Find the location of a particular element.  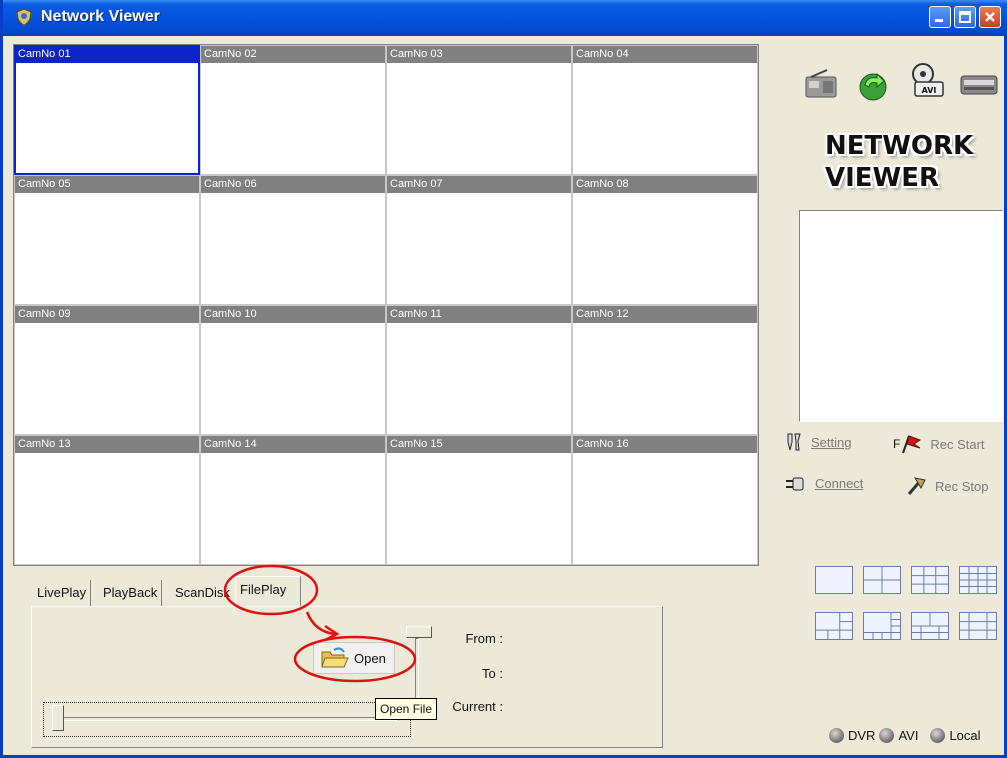

close-icon is located at coordinates (990, 17).